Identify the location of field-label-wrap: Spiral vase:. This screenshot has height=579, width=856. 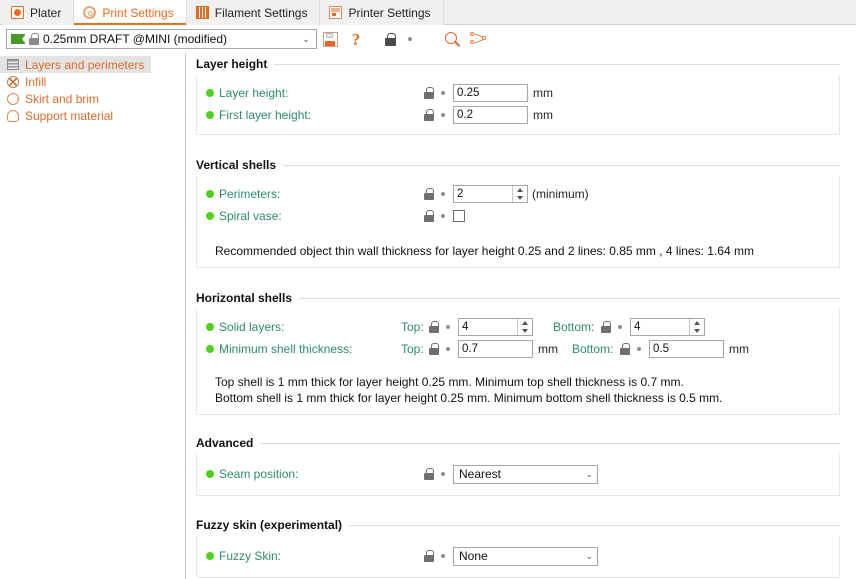
(315, 216).